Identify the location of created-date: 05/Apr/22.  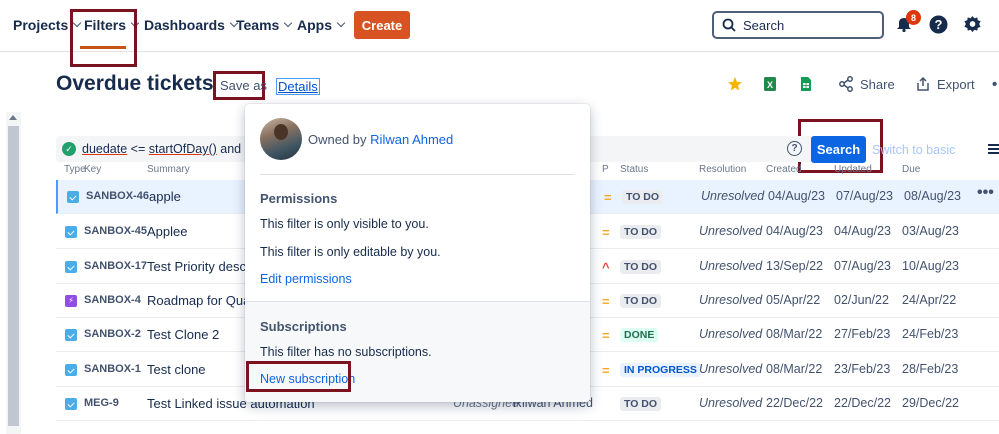
(793, 300).